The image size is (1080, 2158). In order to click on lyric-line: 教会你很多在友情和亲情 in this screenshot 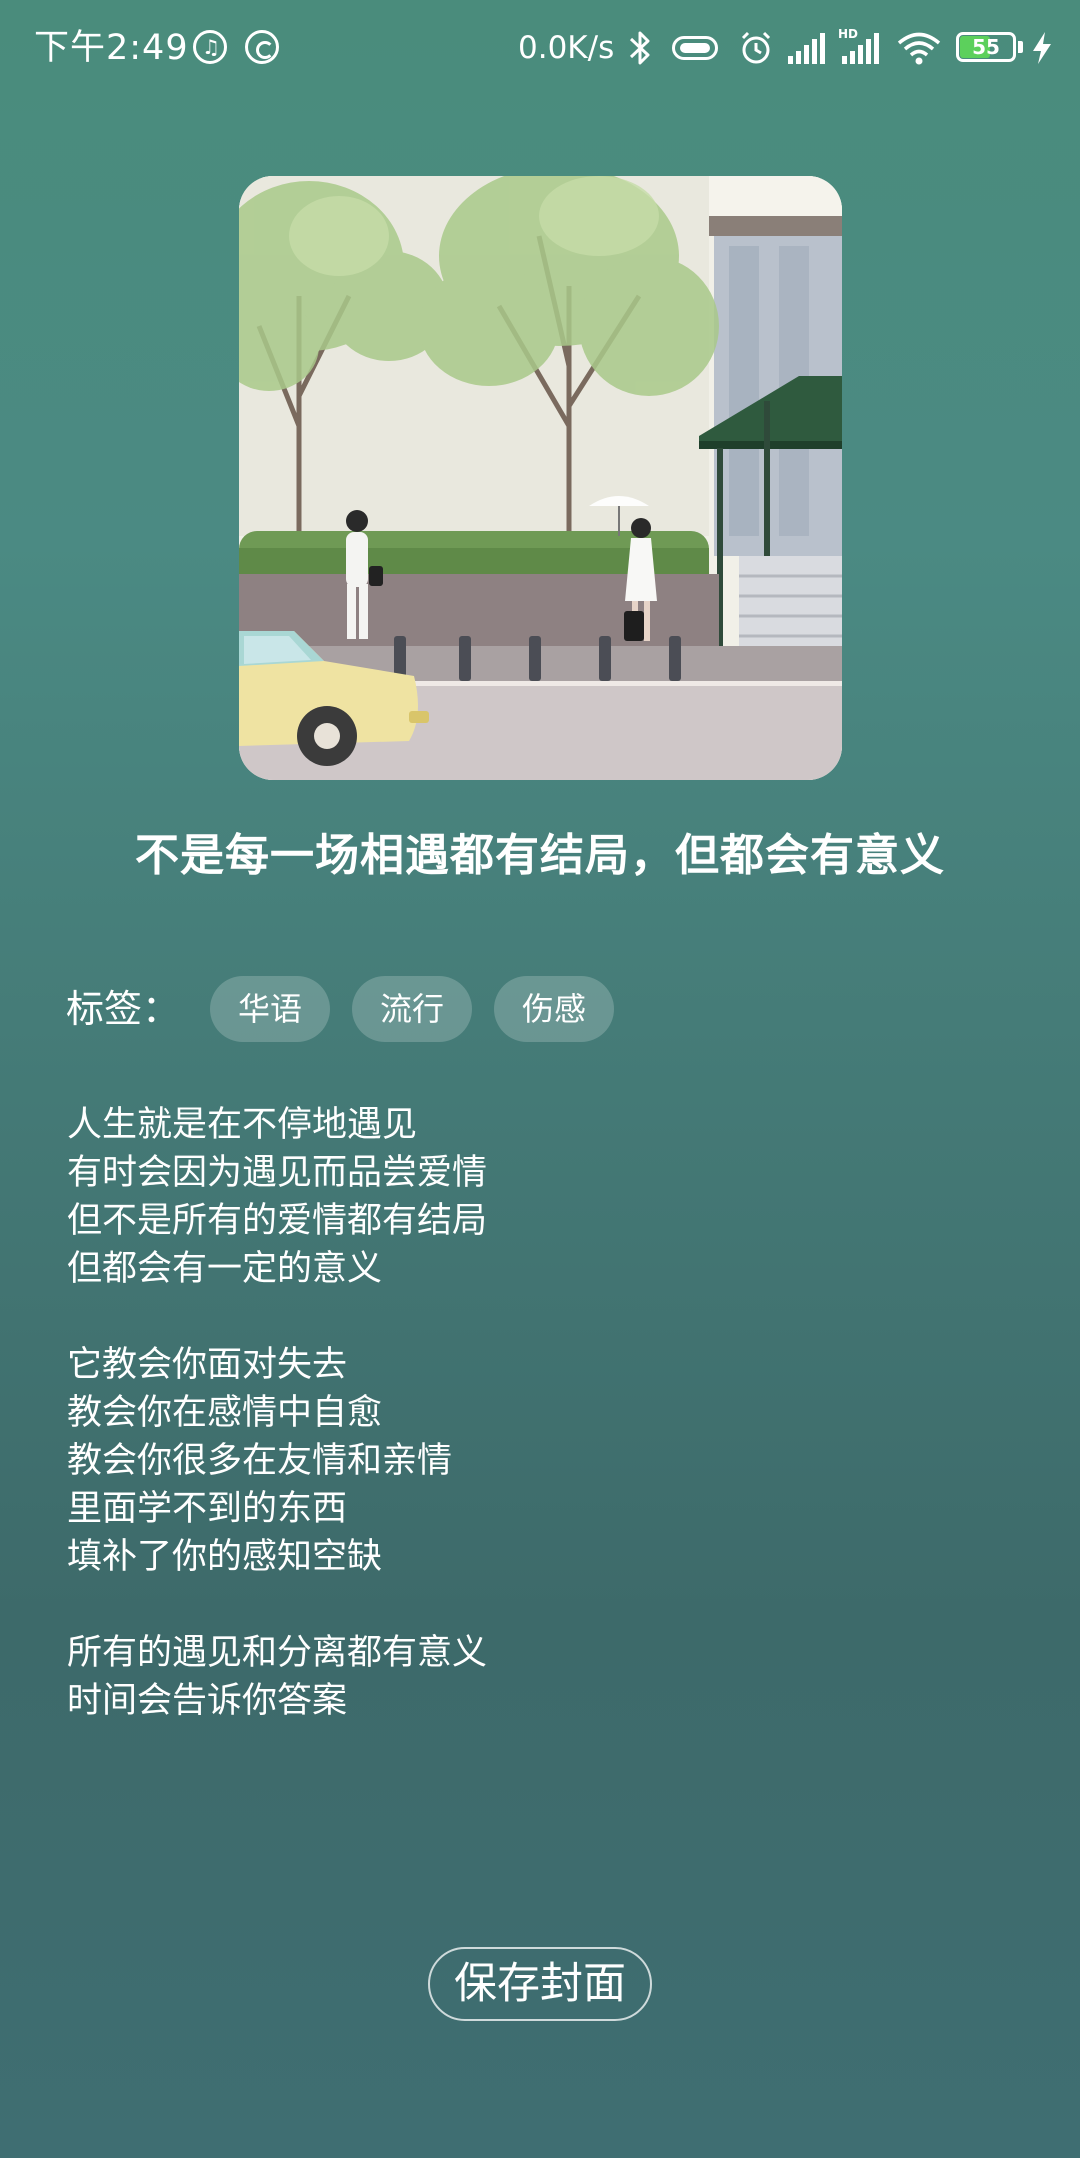, I will do `click(260, 1461)`.